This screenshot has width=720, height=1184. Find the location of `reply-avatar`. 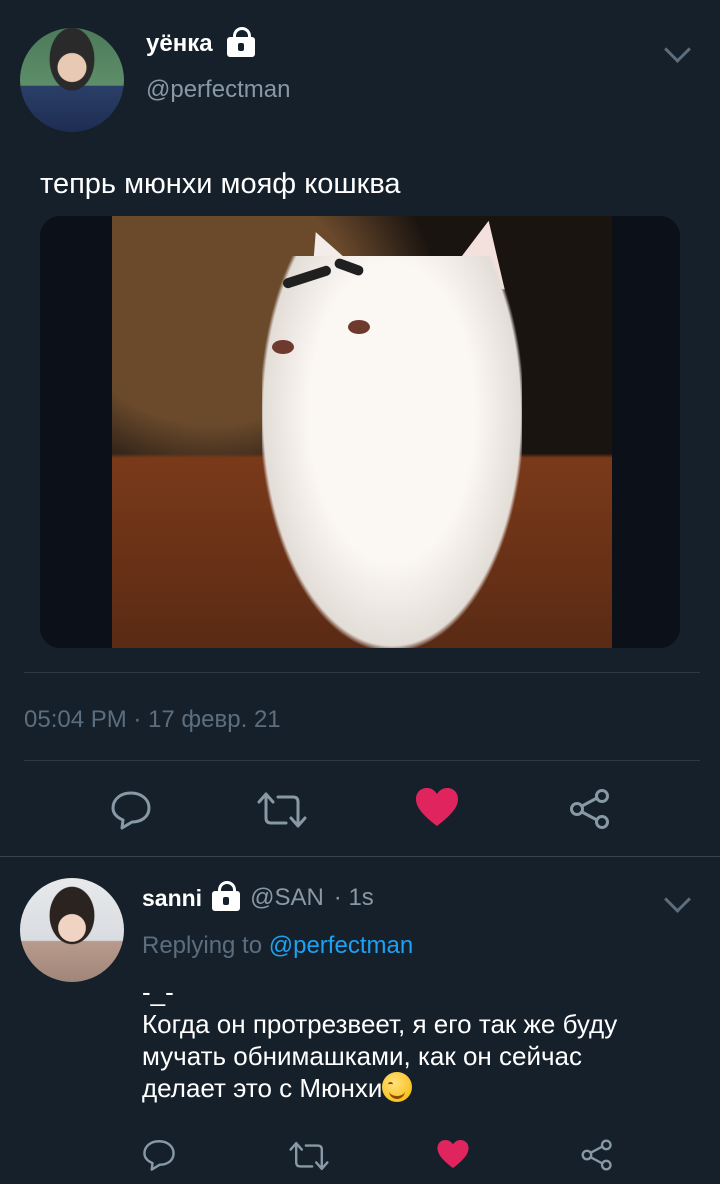

reply-avatar is located at coordinates (72, 930).